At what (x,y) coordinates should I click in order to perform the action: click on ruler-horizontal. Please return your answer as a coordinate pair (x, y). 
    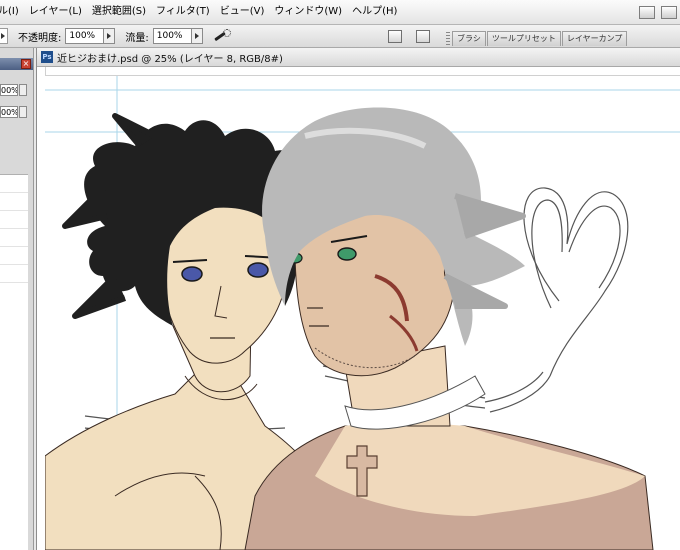
    Looking at the image, I should click on (362, 71).